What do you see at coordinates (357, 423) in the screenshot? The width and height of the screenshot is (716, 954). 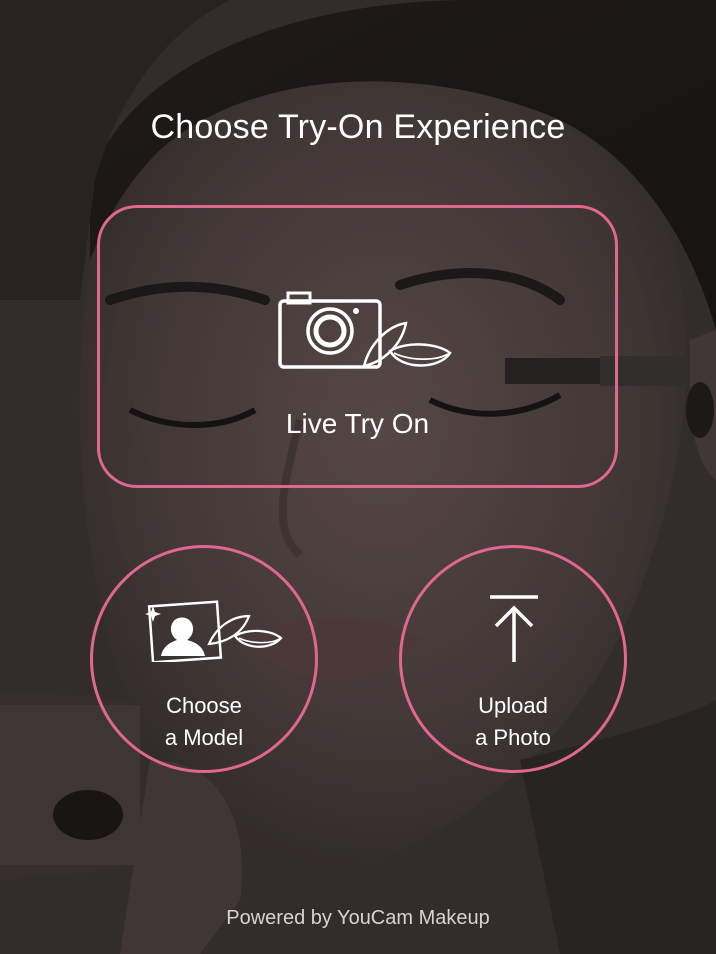 I see `live-try-on-label: Live Try On` at bounding box center [357, 423].